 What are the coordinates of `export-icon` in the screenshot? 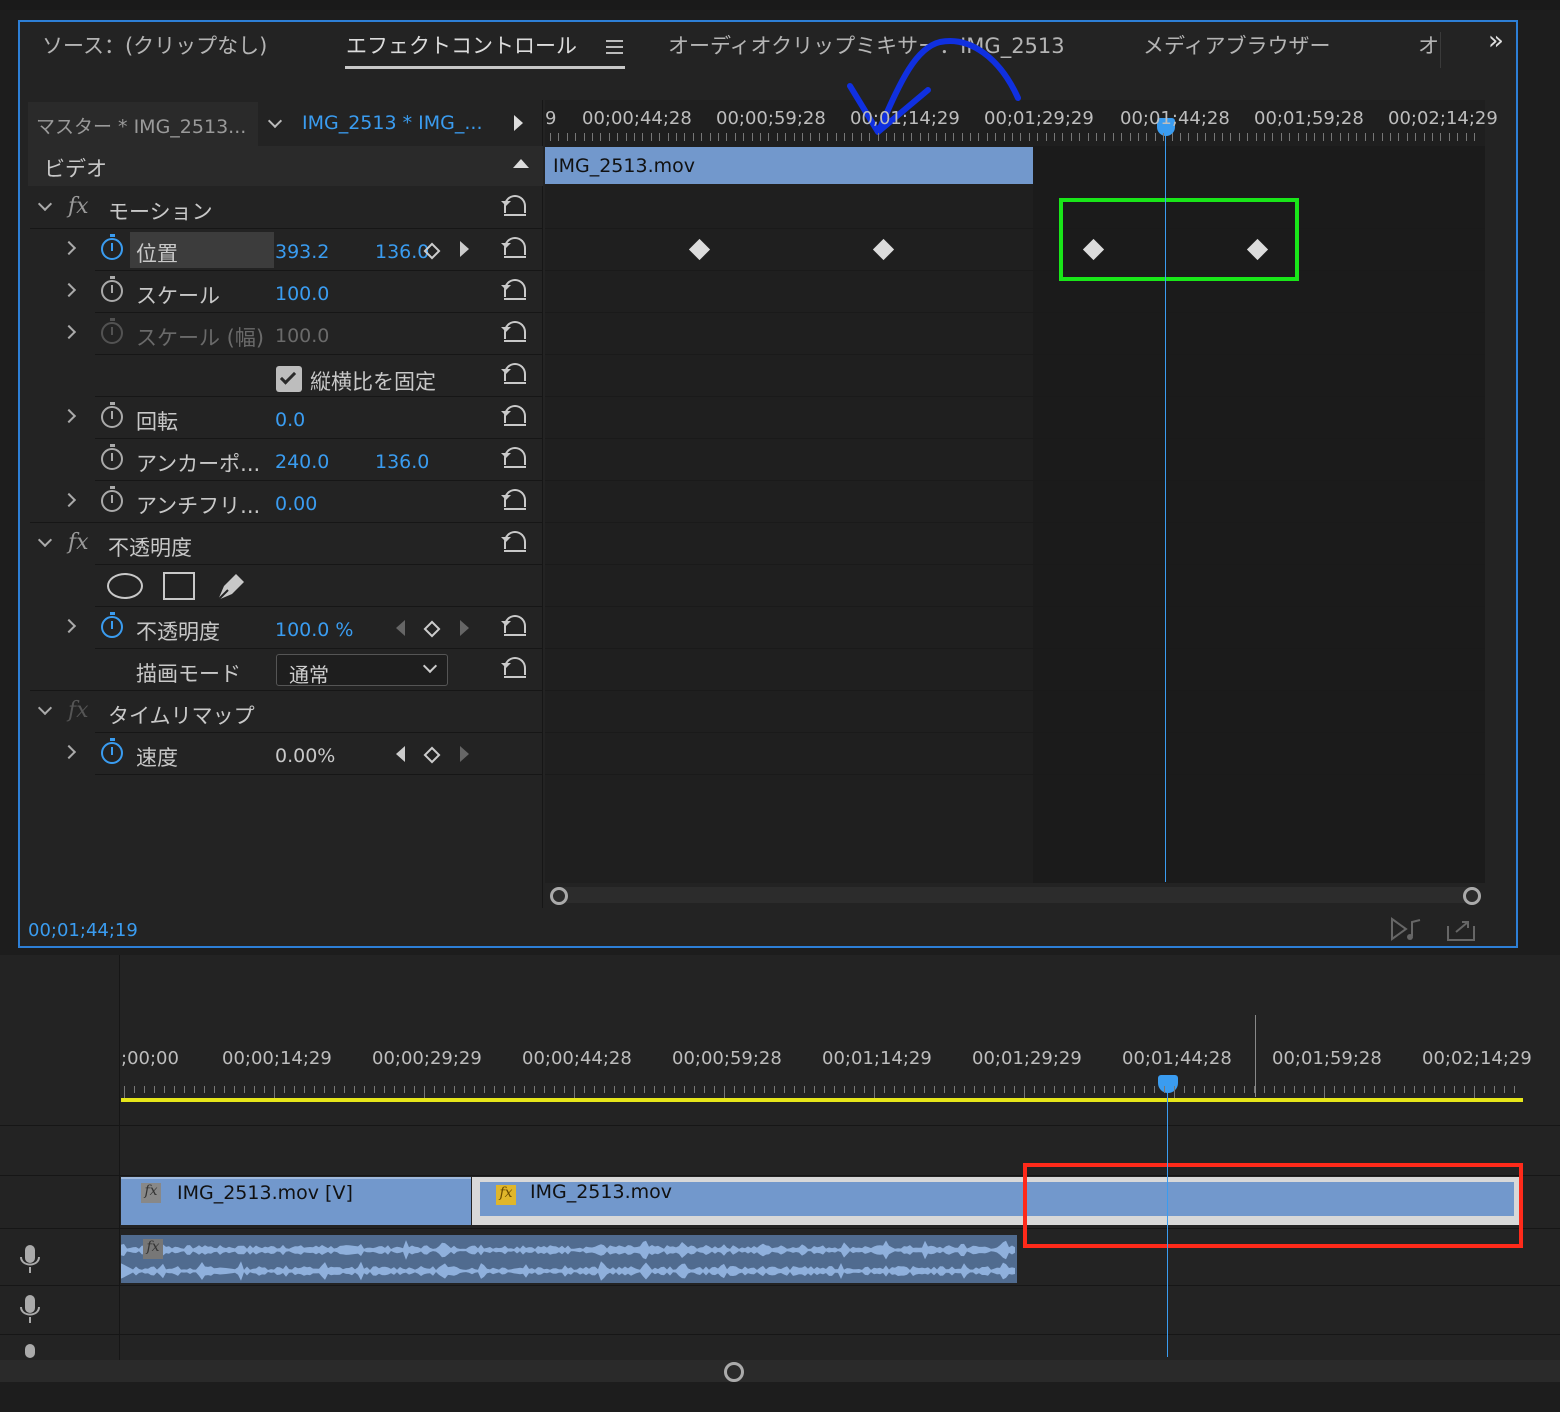 It's located at (1462, 929).